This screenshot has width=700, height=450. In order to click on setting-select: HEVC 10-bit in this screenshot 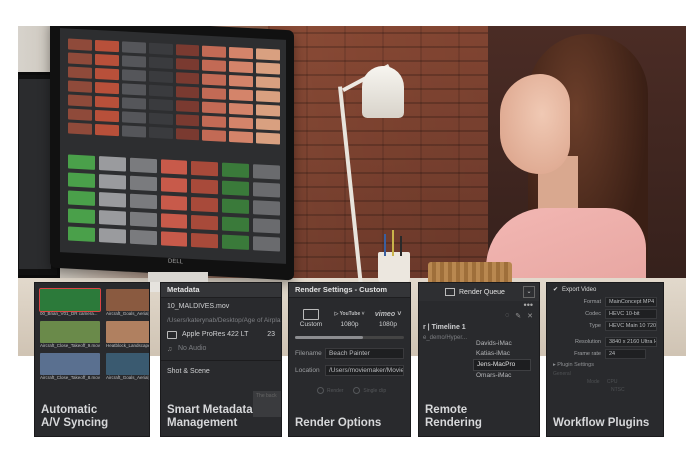, I will do `click(631, 314)`.